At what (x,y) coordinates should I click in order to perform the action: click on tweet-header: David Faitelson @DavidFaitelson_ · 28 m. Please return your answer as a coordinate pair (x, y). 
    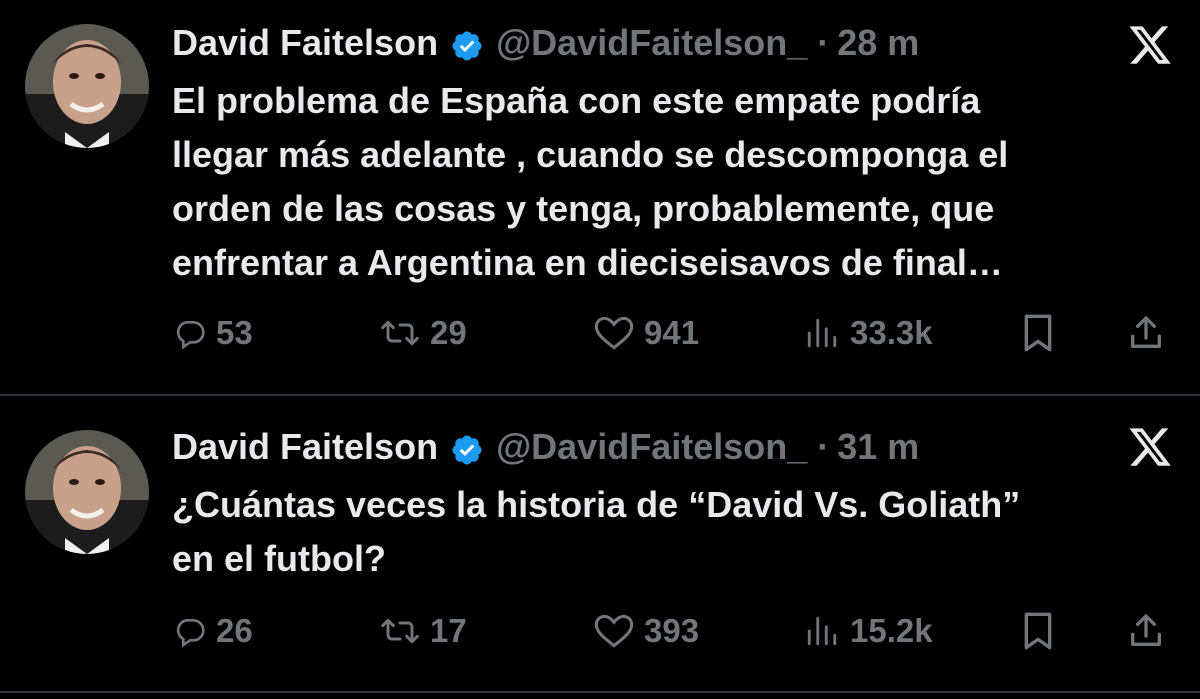
    Looking at the image, I should click on (545, 43).